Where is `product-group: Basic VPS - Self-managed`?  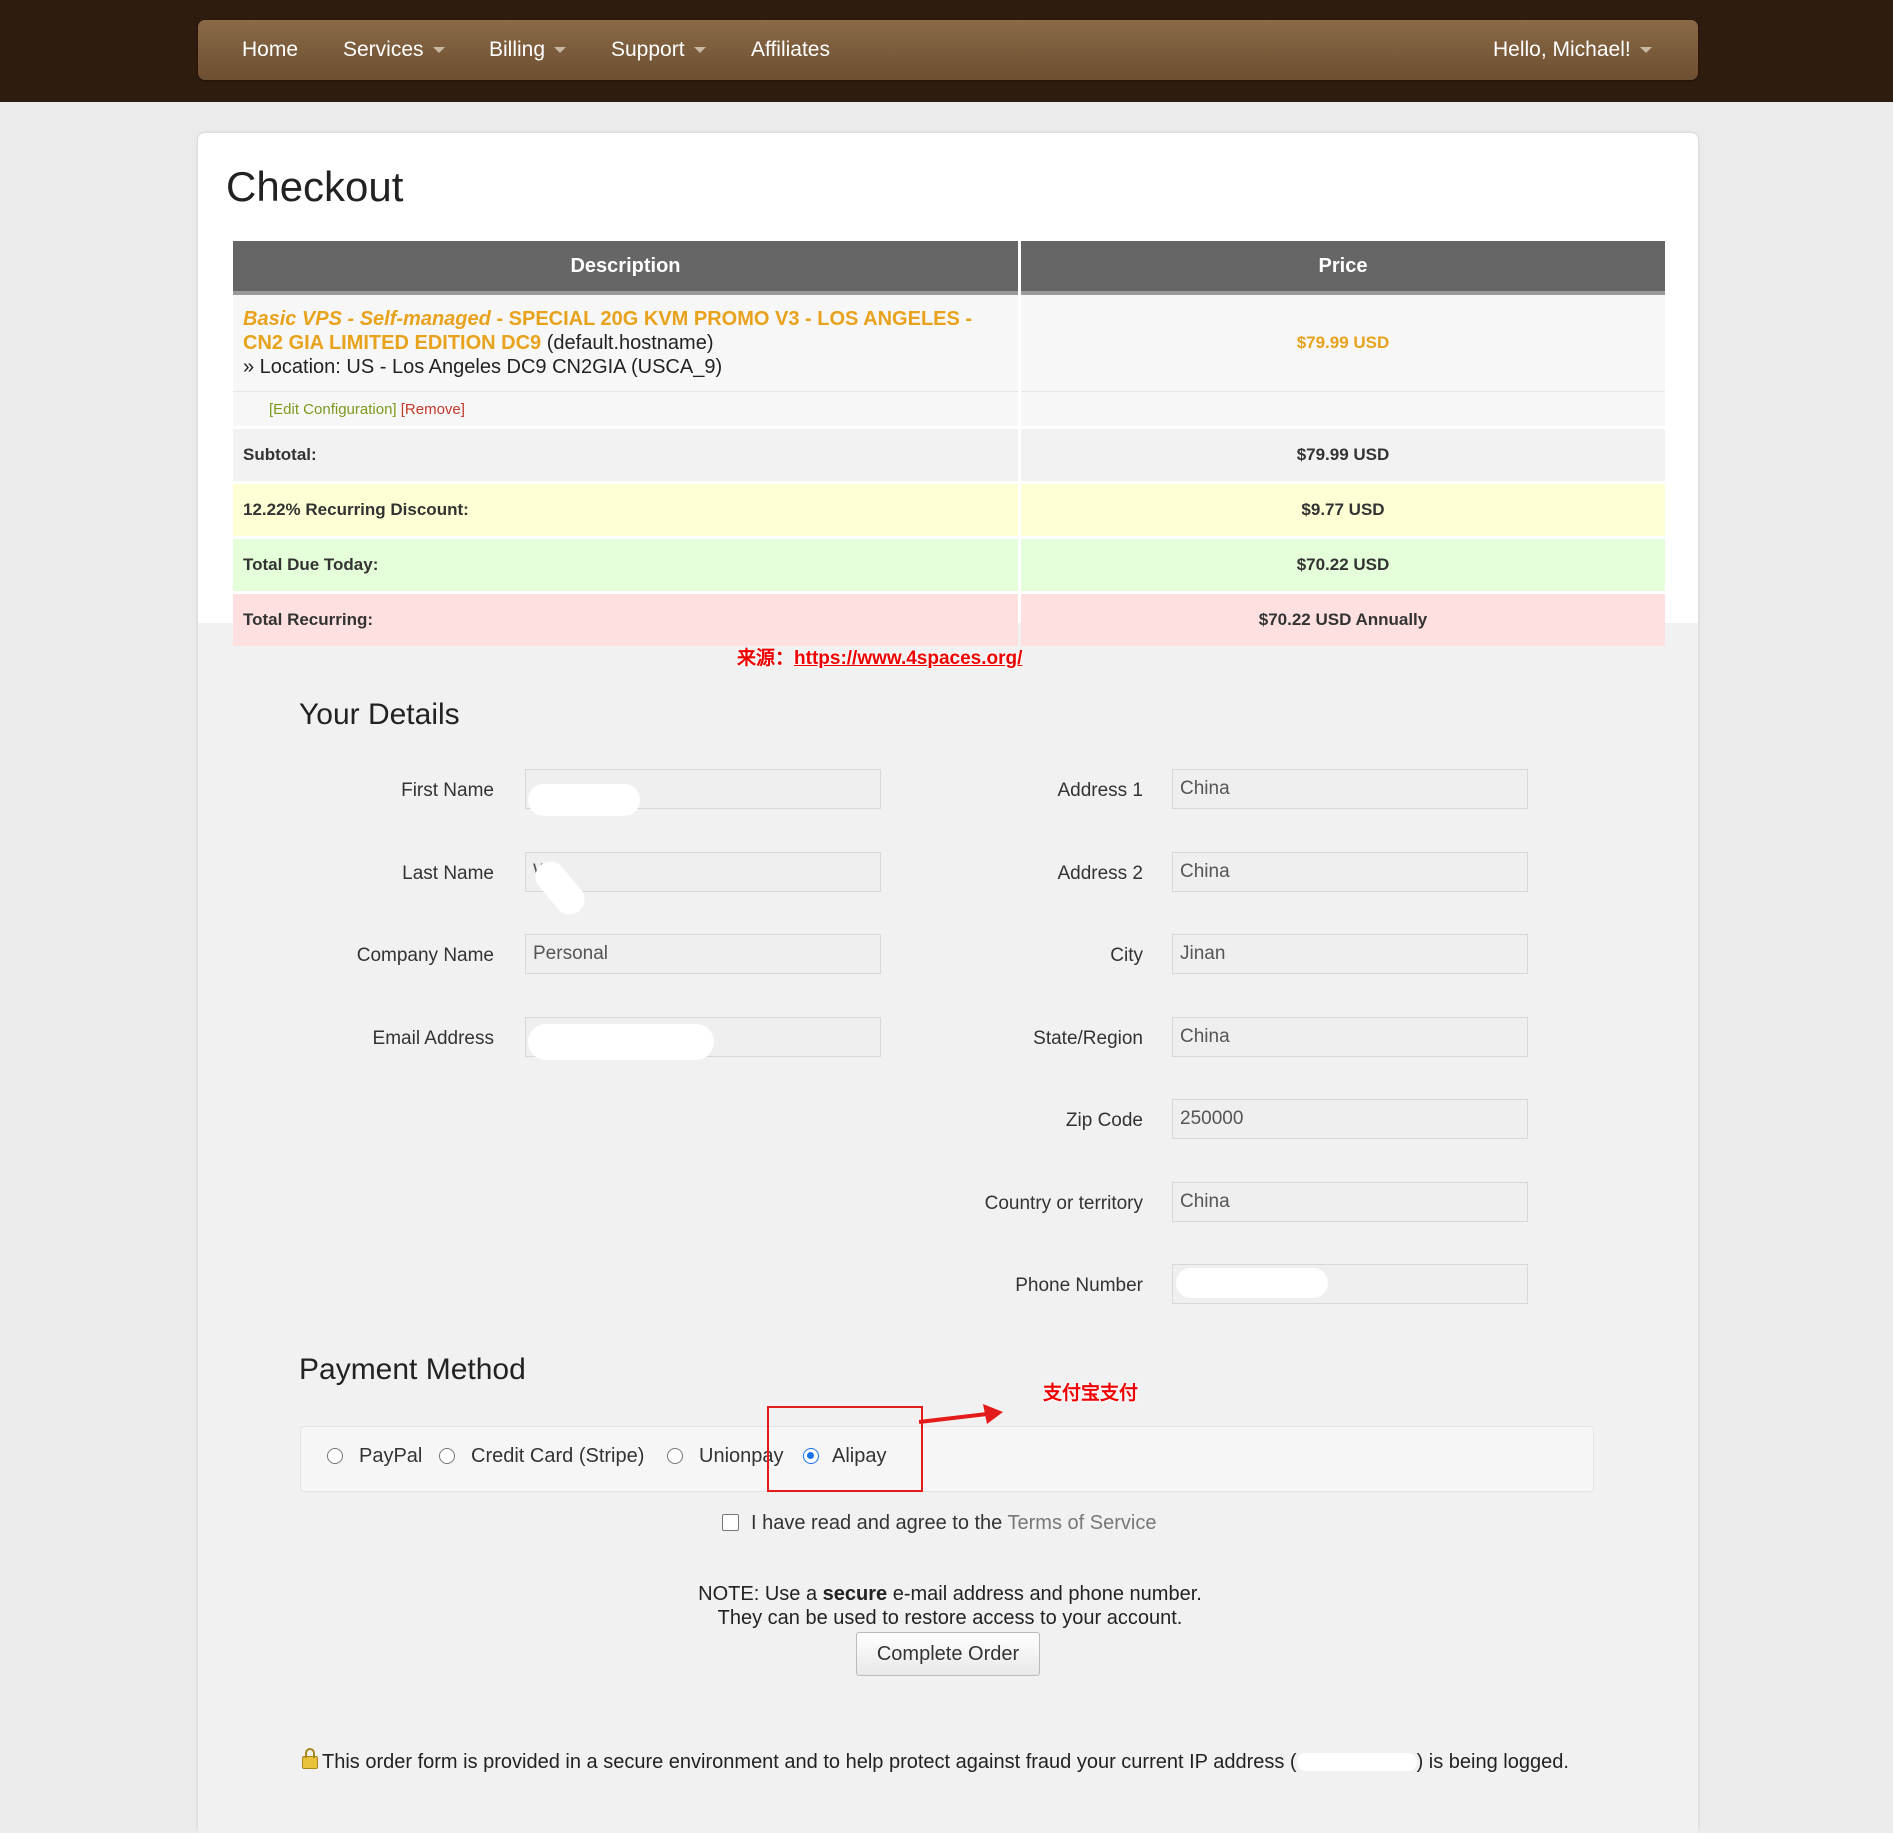
product-group: Basic VPS - Self-managed is located at coordinates (367, 319).